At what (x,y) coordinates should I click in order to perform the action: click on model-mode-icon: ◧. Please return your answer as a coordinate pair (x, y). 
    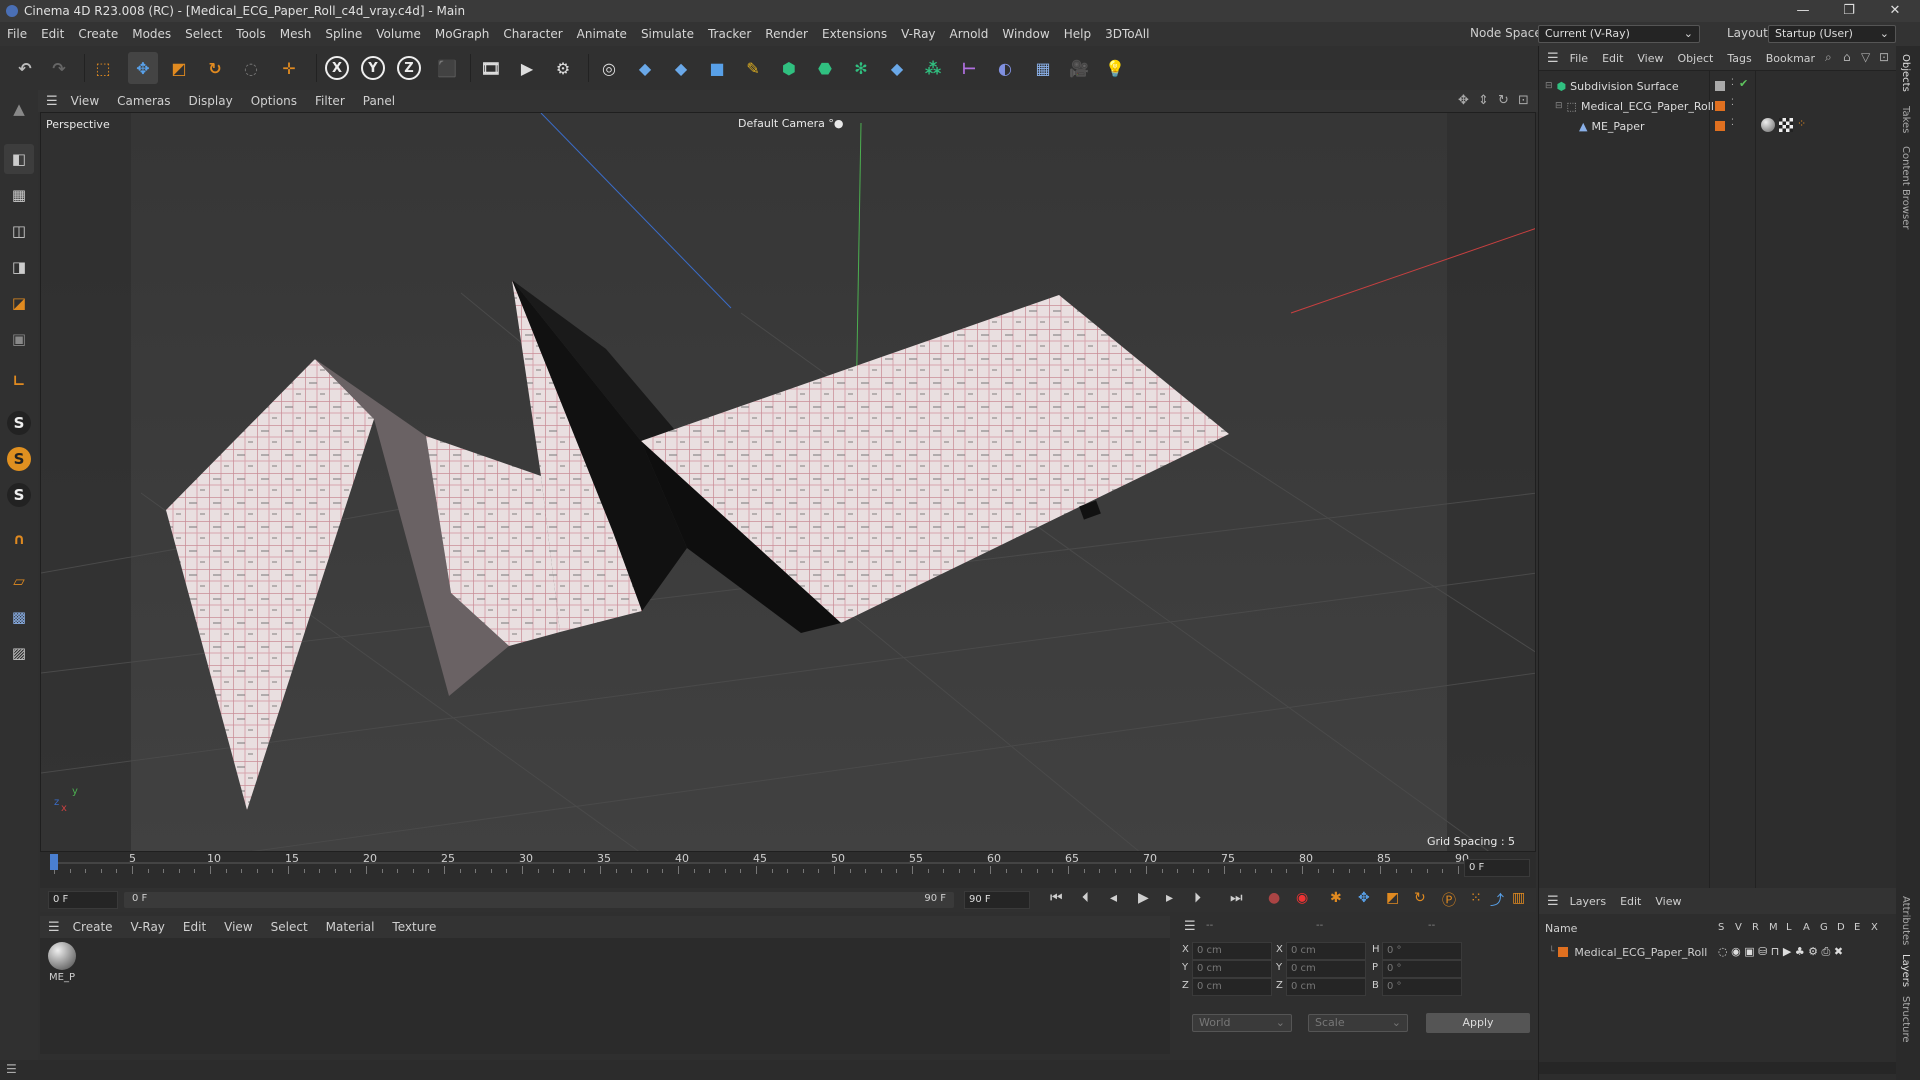
    Looking at the image, I should click on (19, 159).